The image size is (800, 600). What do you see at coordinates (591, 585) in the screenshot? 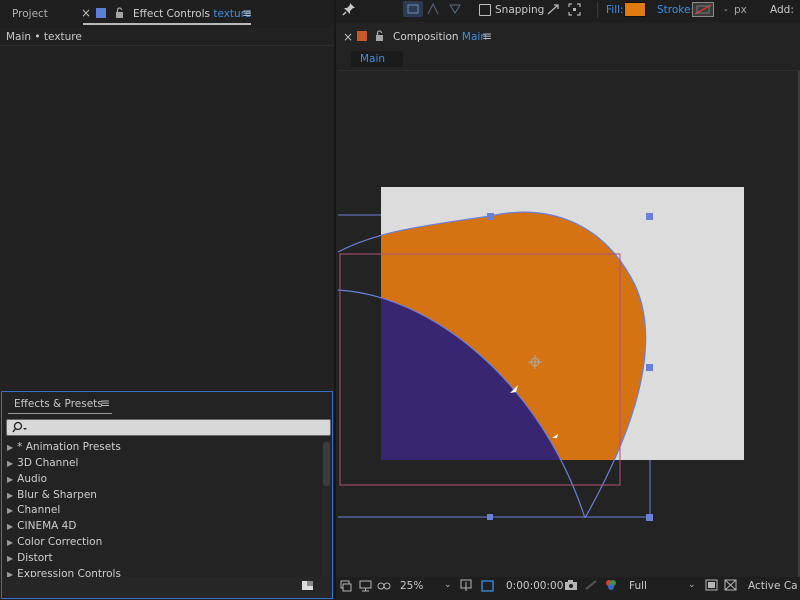
I see `show-snapshot-icon` at bounding box center [591, 585].